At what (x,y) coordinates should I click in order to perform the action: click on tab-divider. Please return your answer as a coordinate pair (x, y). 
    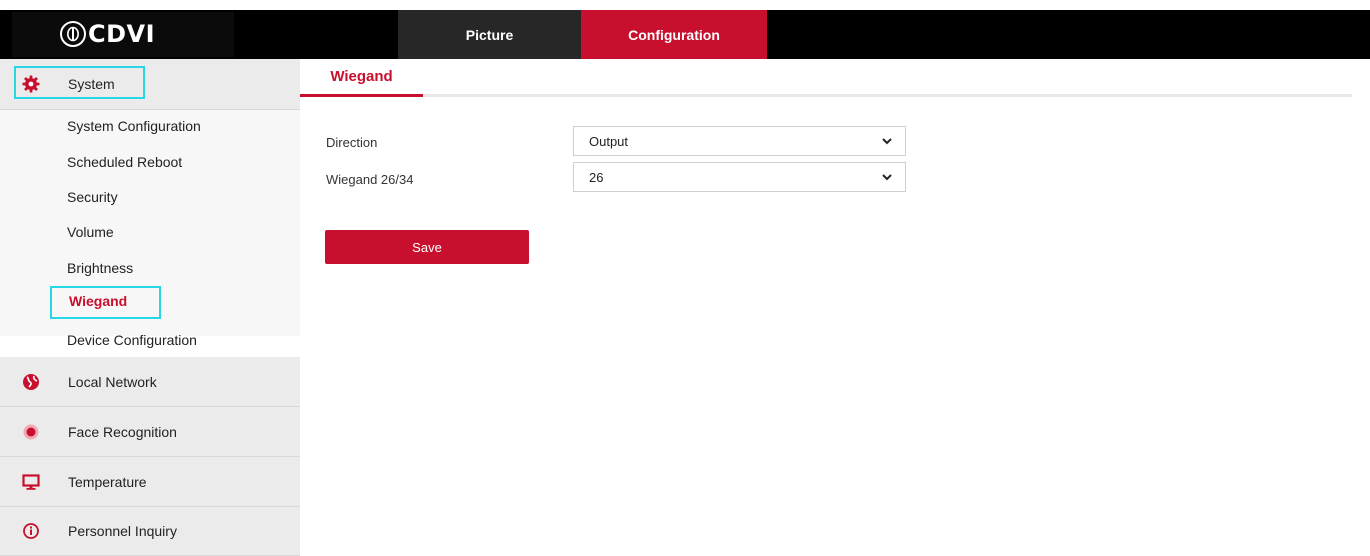
    Looking at the image, I should click on (826, 95).